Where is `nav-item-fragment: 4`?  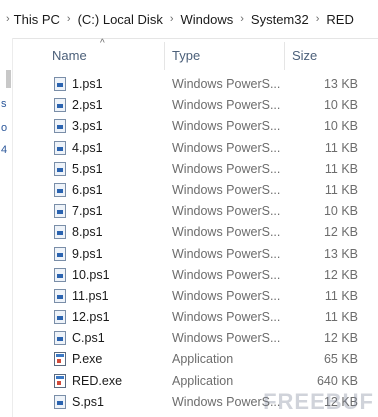 nav-item-fragment: 4 is located at coordinates (4, 150).